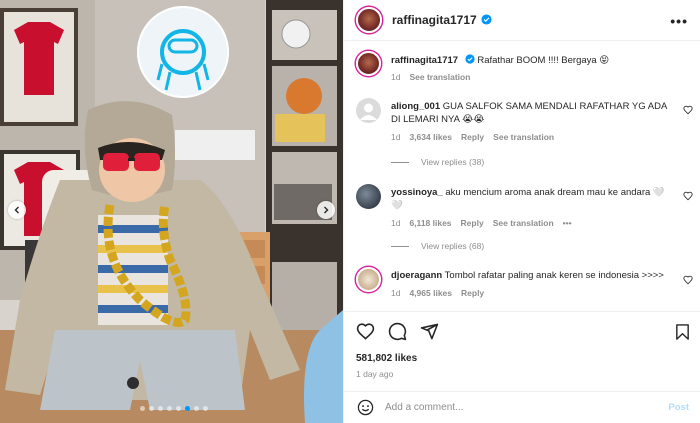 The height and width of the screenshot is (423, 700). I want to click on author-avatar, so click(369, 20).